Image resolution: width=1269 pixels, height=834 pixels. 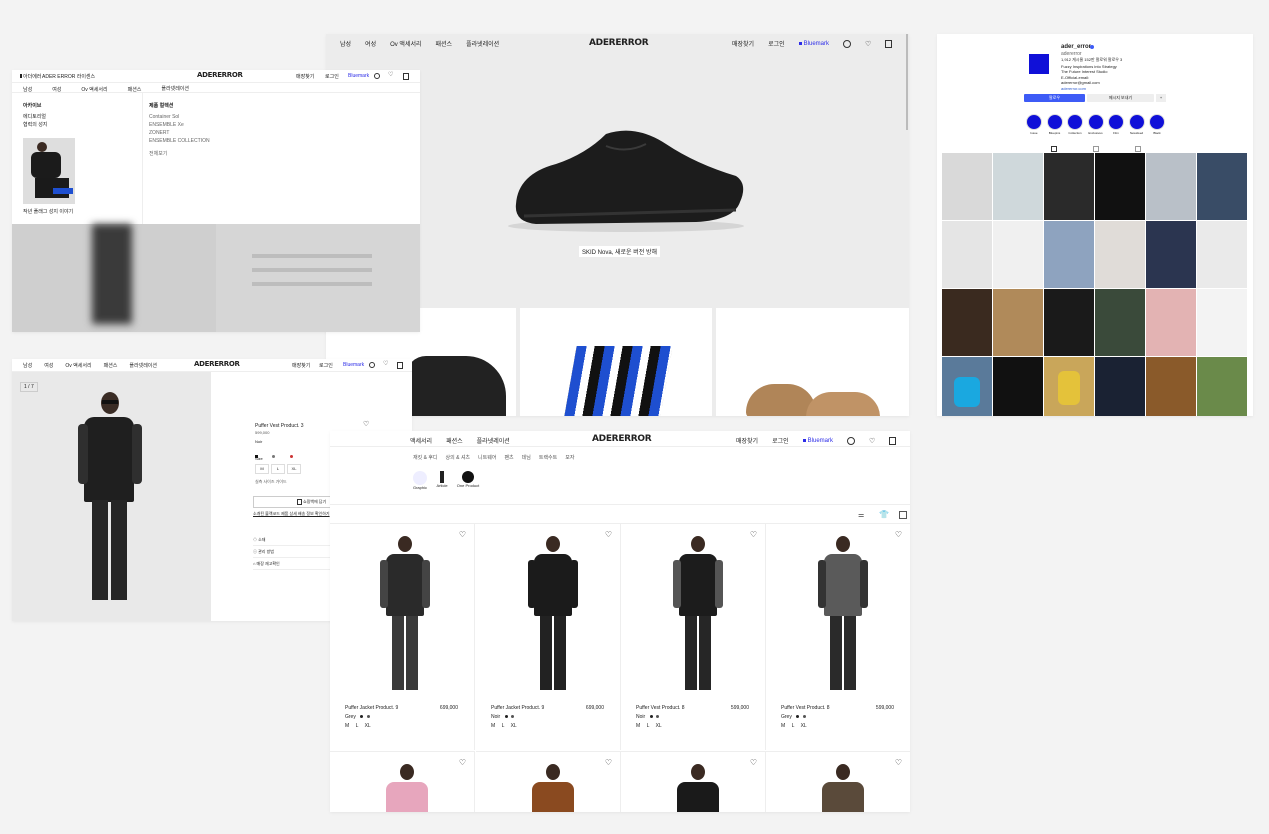 I want to click on highlight-item: Newsfeed, so click(x=1137, y=124).